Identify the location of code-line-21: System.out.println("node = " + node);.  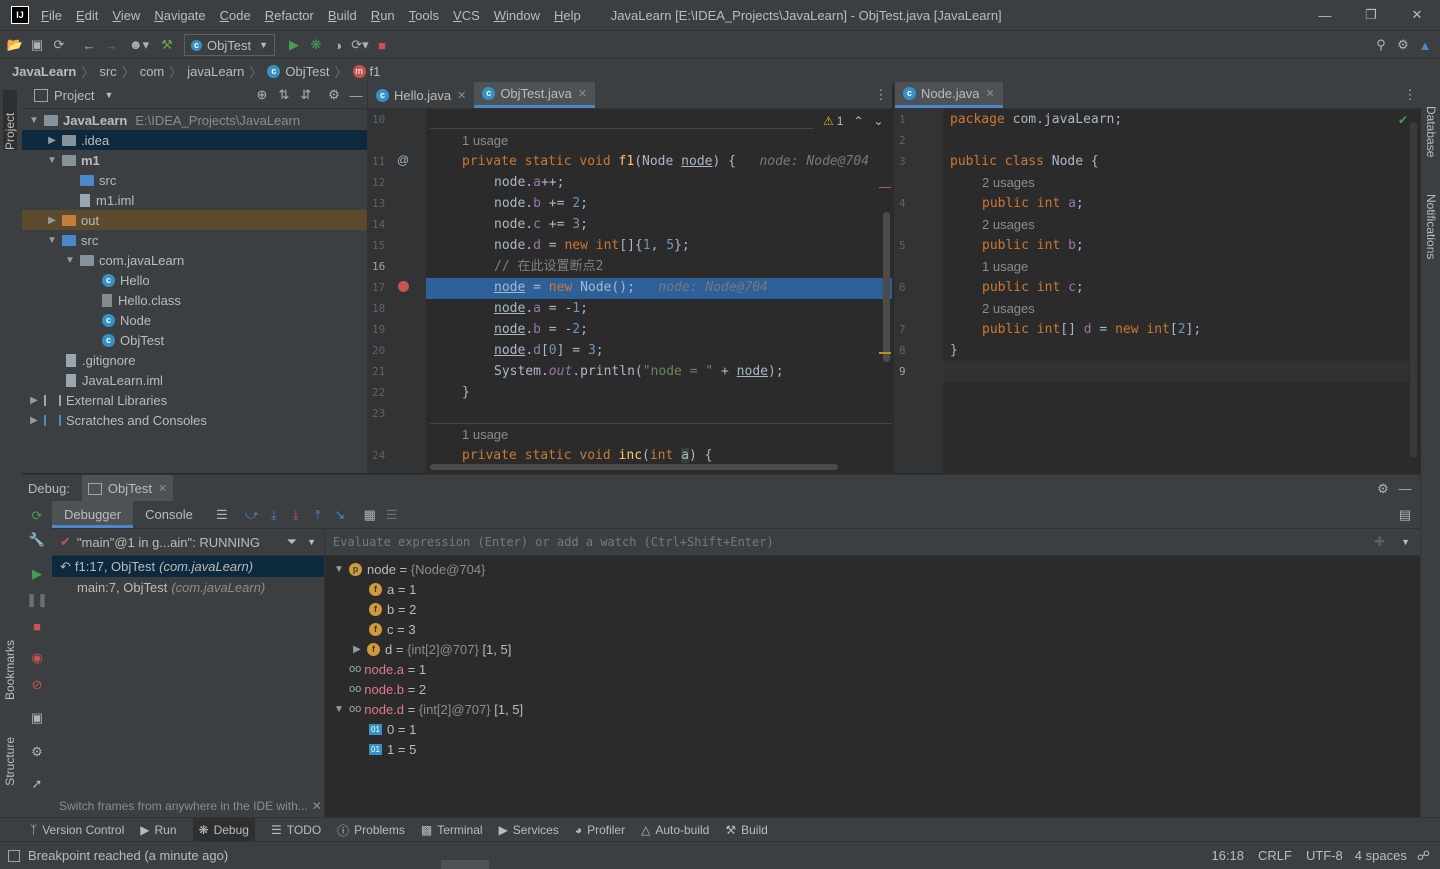
(639, 371).